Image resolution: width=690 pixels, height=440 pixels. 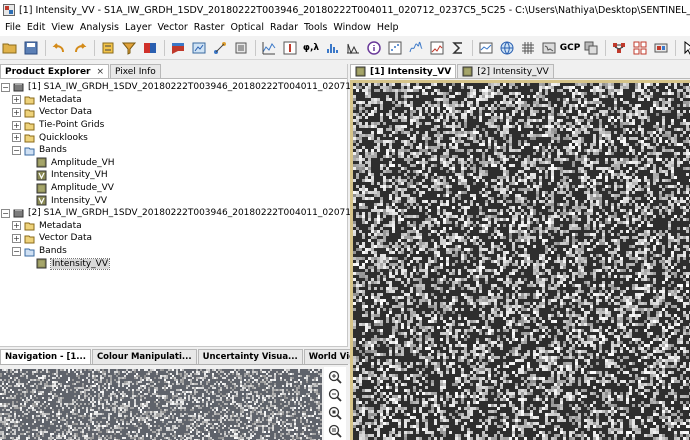 I want to click on tile-horizontal-button, so click(x=619, y=48).